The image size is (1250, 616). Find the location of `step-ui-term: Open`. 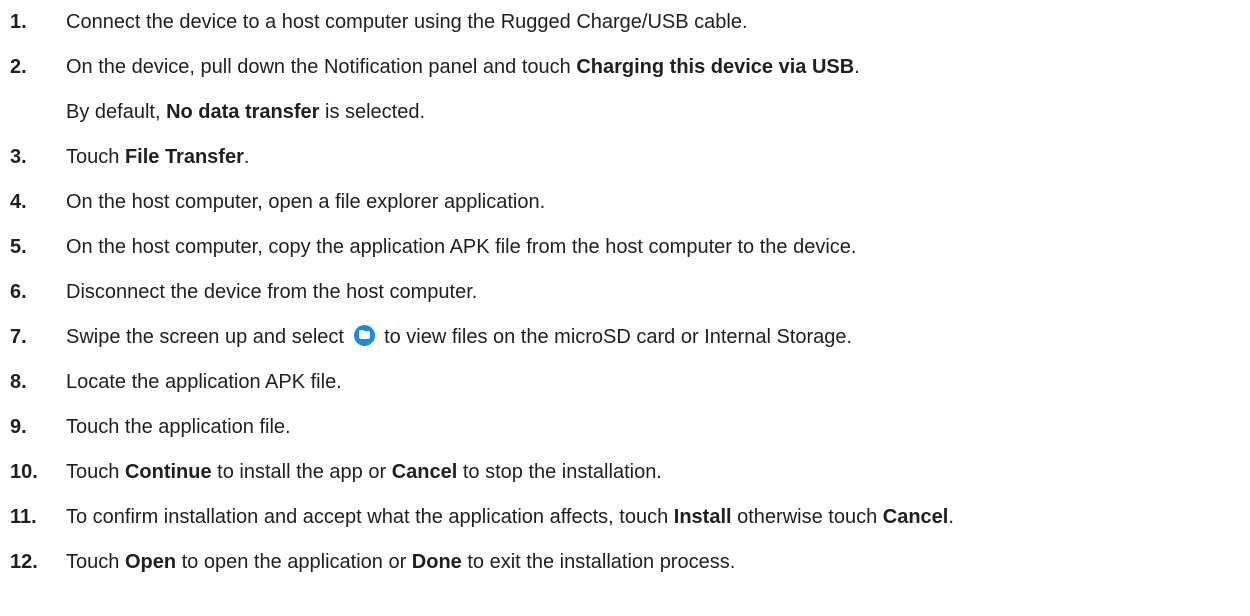

step-ui-term: Open is located at coordinates (150, 562).